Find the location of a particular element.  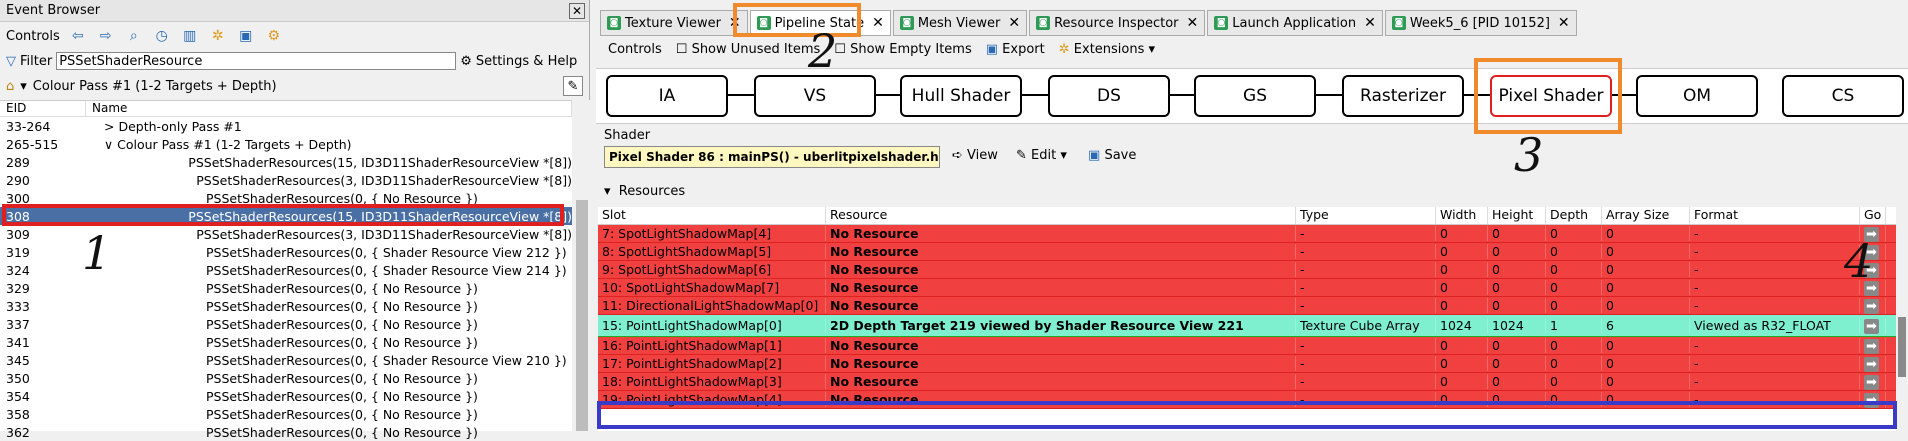

save-button: ▣ Save is located at coordinates (1112, 155).